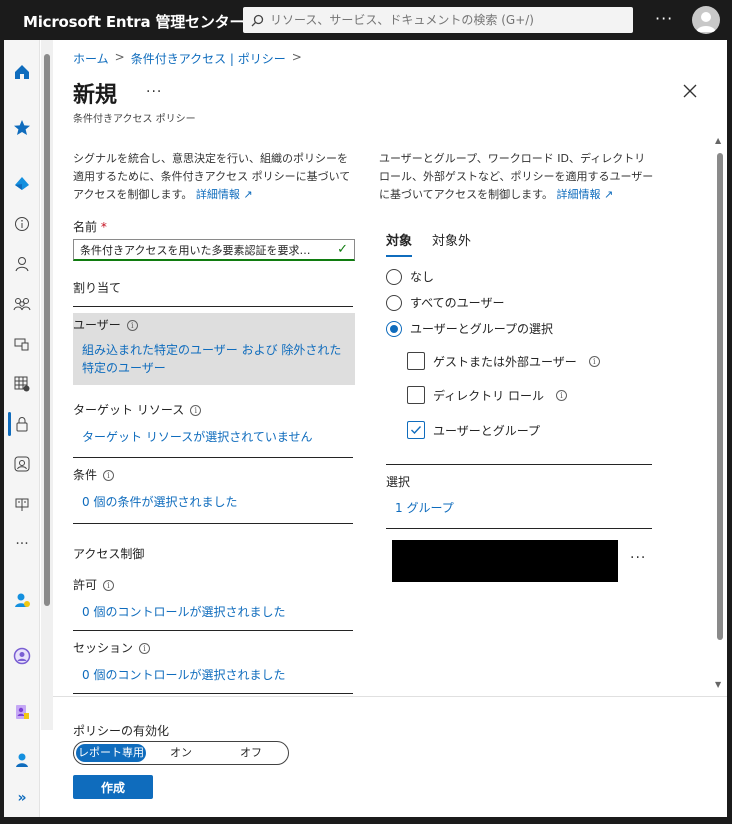 Image resolution: width=732 pixels, height=824 pixels. I want to click on target-resources-link: ターゲット リソースが選択されていません, so click(214, 437).